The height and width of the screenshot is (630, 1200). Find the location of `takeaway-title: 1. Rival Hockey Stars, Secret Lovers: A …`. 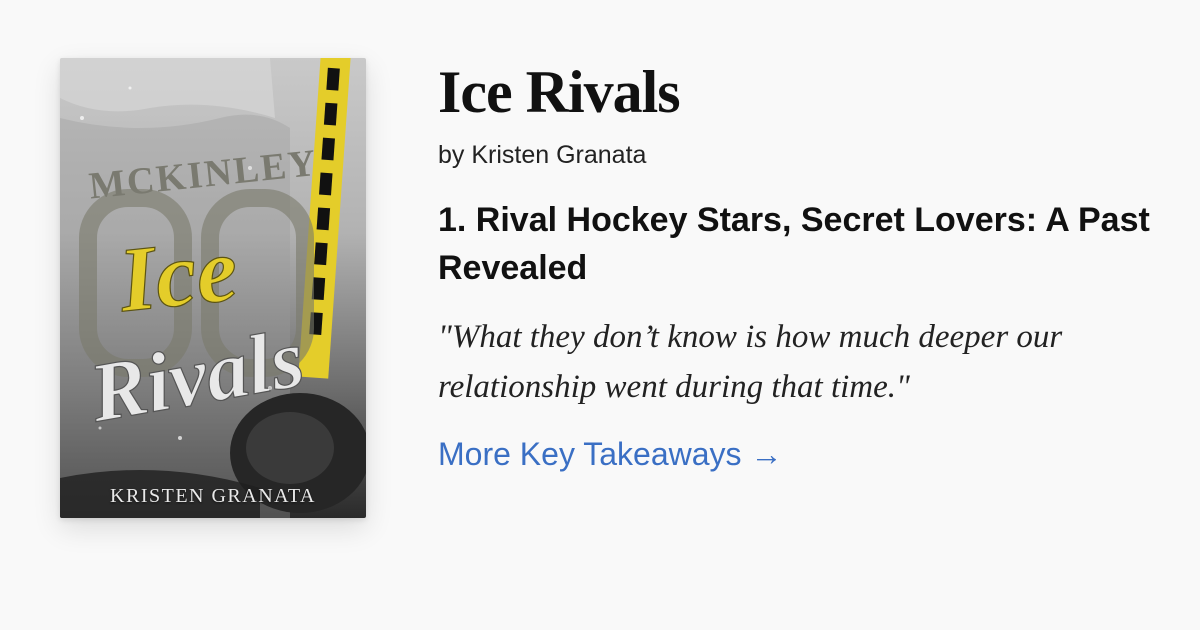

takeaway-title: 1. Rival Hockey Stars, Secret Lovers: A … is located at coordinates (794, 244).